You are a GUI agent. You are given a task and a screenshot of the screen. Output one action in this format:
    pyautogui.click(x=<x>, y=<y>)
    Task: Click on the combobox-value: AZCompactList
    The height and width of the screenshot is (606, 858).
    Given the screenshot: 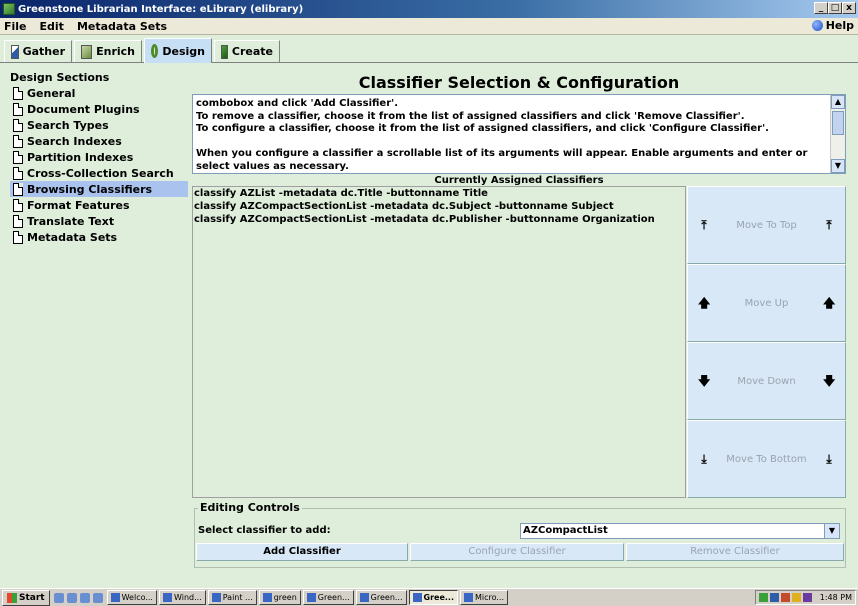 What is the action you would take?
    pyautogui.click(x=565, y=530)
    